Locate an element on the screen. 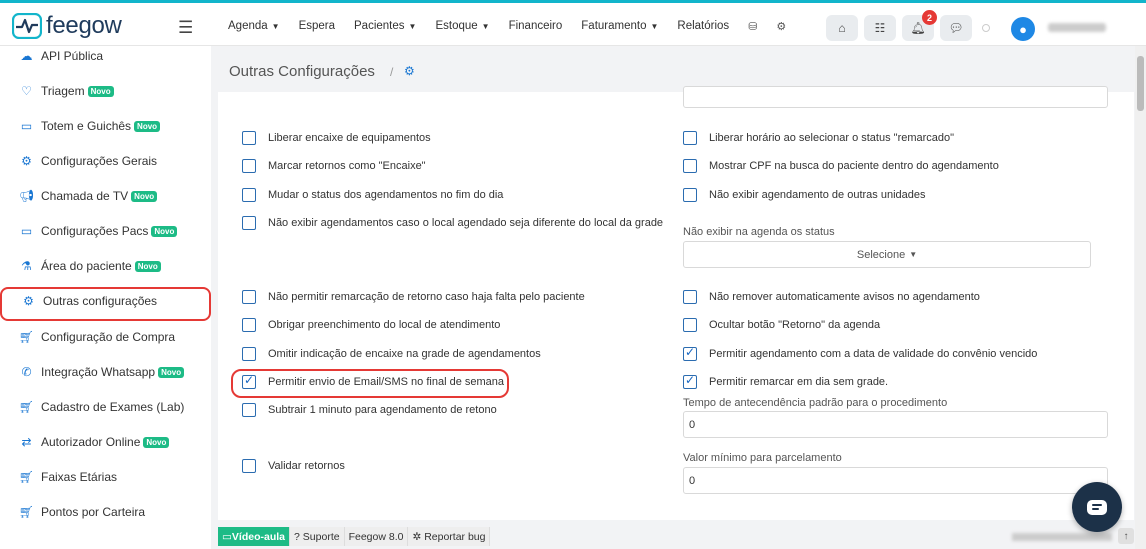 The width and height of the screenshot is (1146, 549). nav-agenda: Agenda ▼ is located at coordinates (254, 26).